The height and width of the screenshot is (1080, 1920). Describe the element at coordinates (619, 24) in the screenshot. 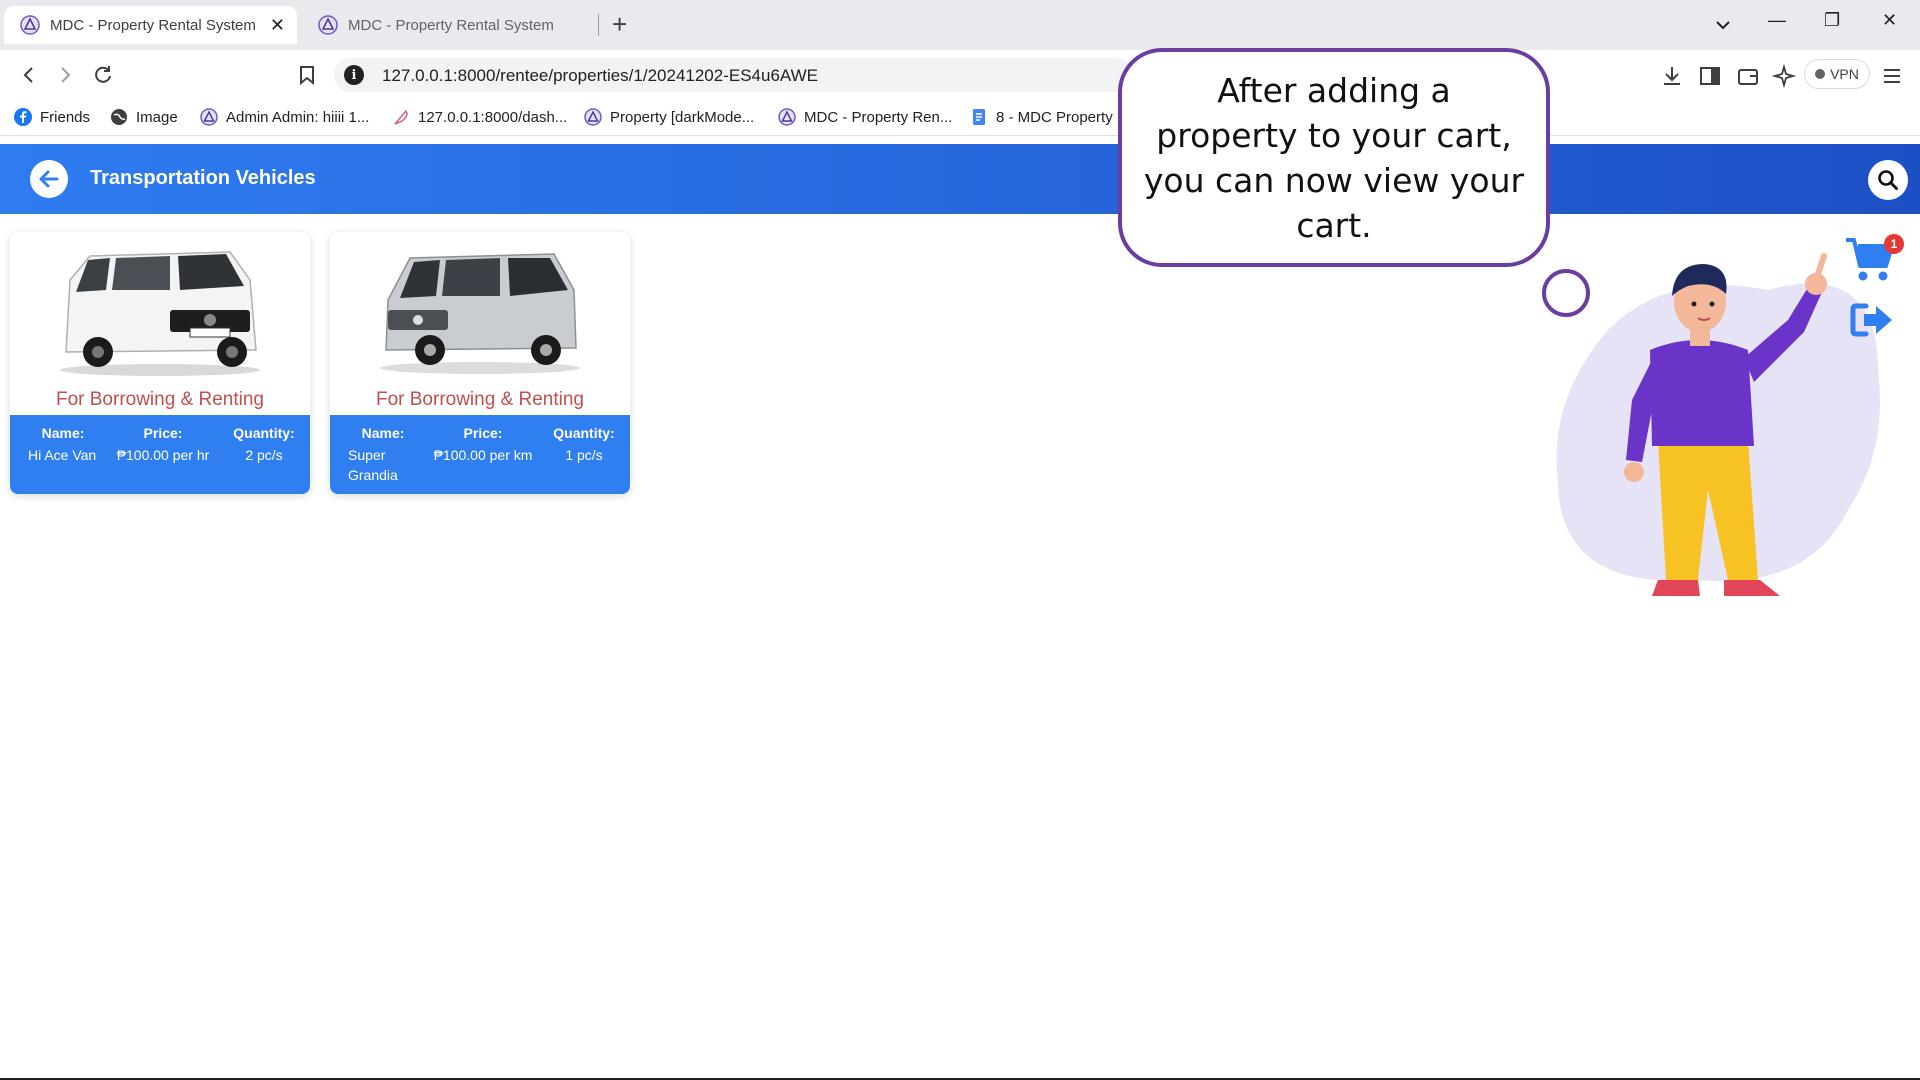

I see `new-tab-button: +` at that location.